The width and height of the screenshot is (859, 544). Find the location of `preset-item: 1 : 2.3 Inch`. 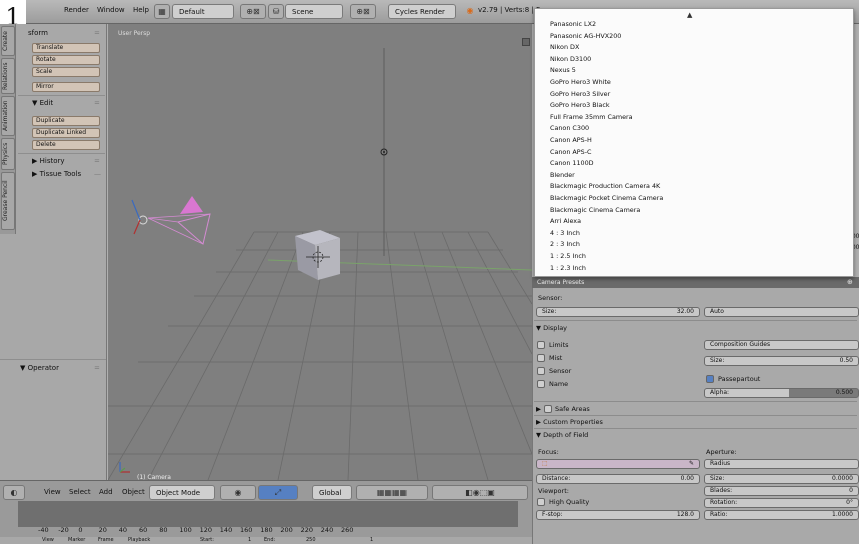

preset-item: 1 : 2.3 Inch is located at coordinates (568, 268).